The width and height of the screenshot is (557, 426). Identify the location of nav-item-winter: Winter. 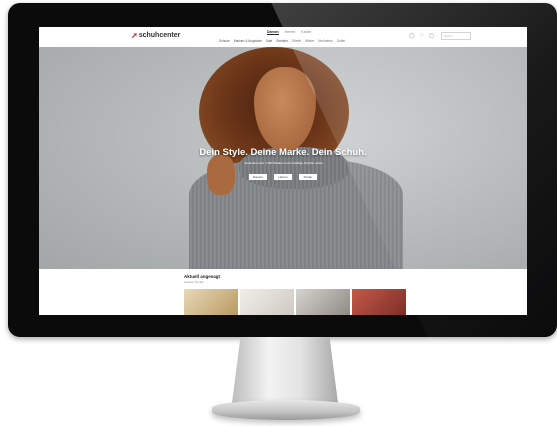
(309, 41).